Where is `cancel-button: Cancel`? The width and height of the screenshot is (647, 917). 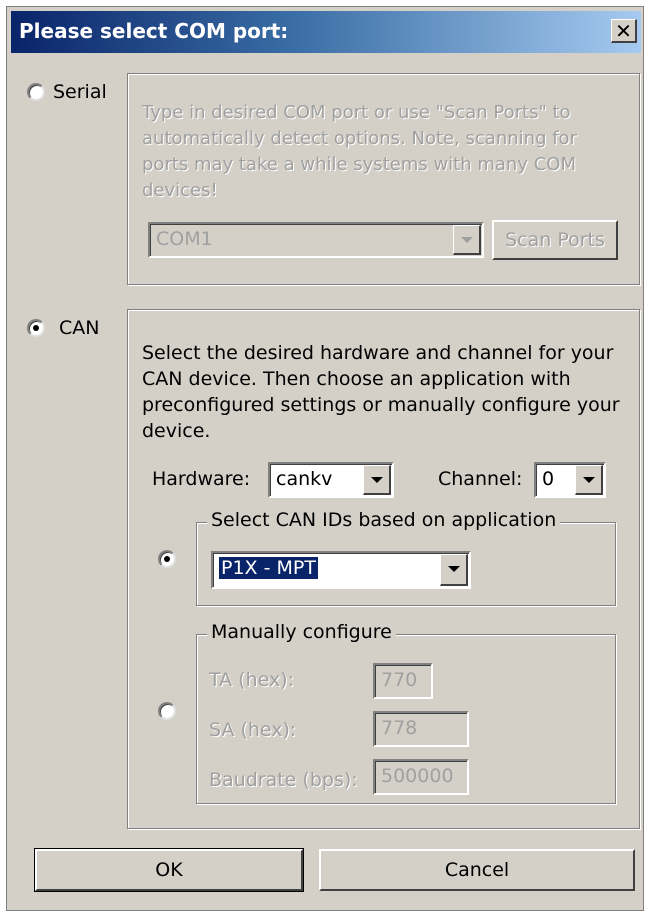 cancel-button: Cancel is located at coordinates (477, 870).